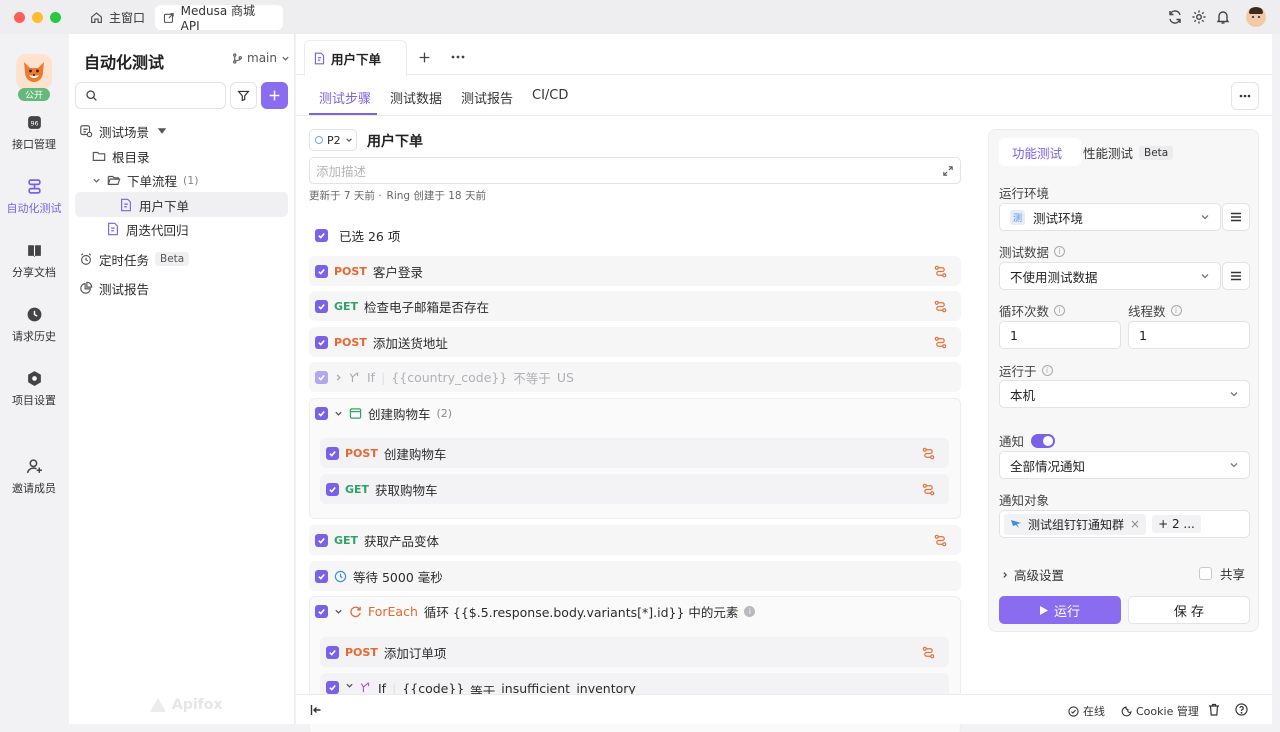  I want to click on remove-chip-icon: ×, so click(1135, 524).